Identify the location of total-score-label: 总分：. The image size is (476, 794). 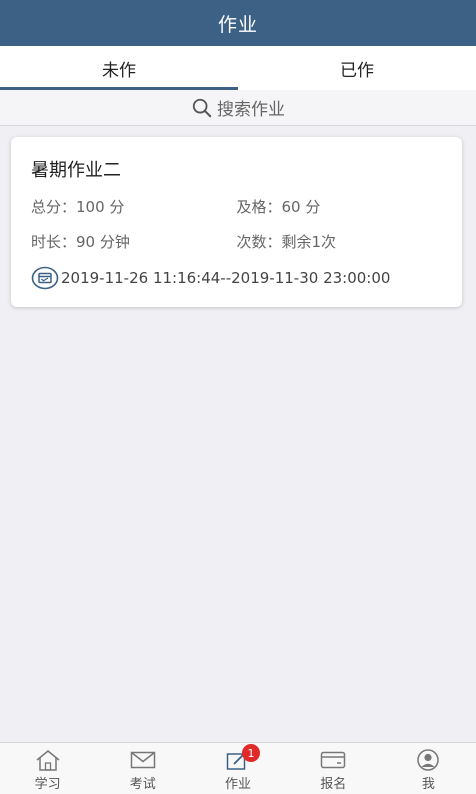
(54, 207).